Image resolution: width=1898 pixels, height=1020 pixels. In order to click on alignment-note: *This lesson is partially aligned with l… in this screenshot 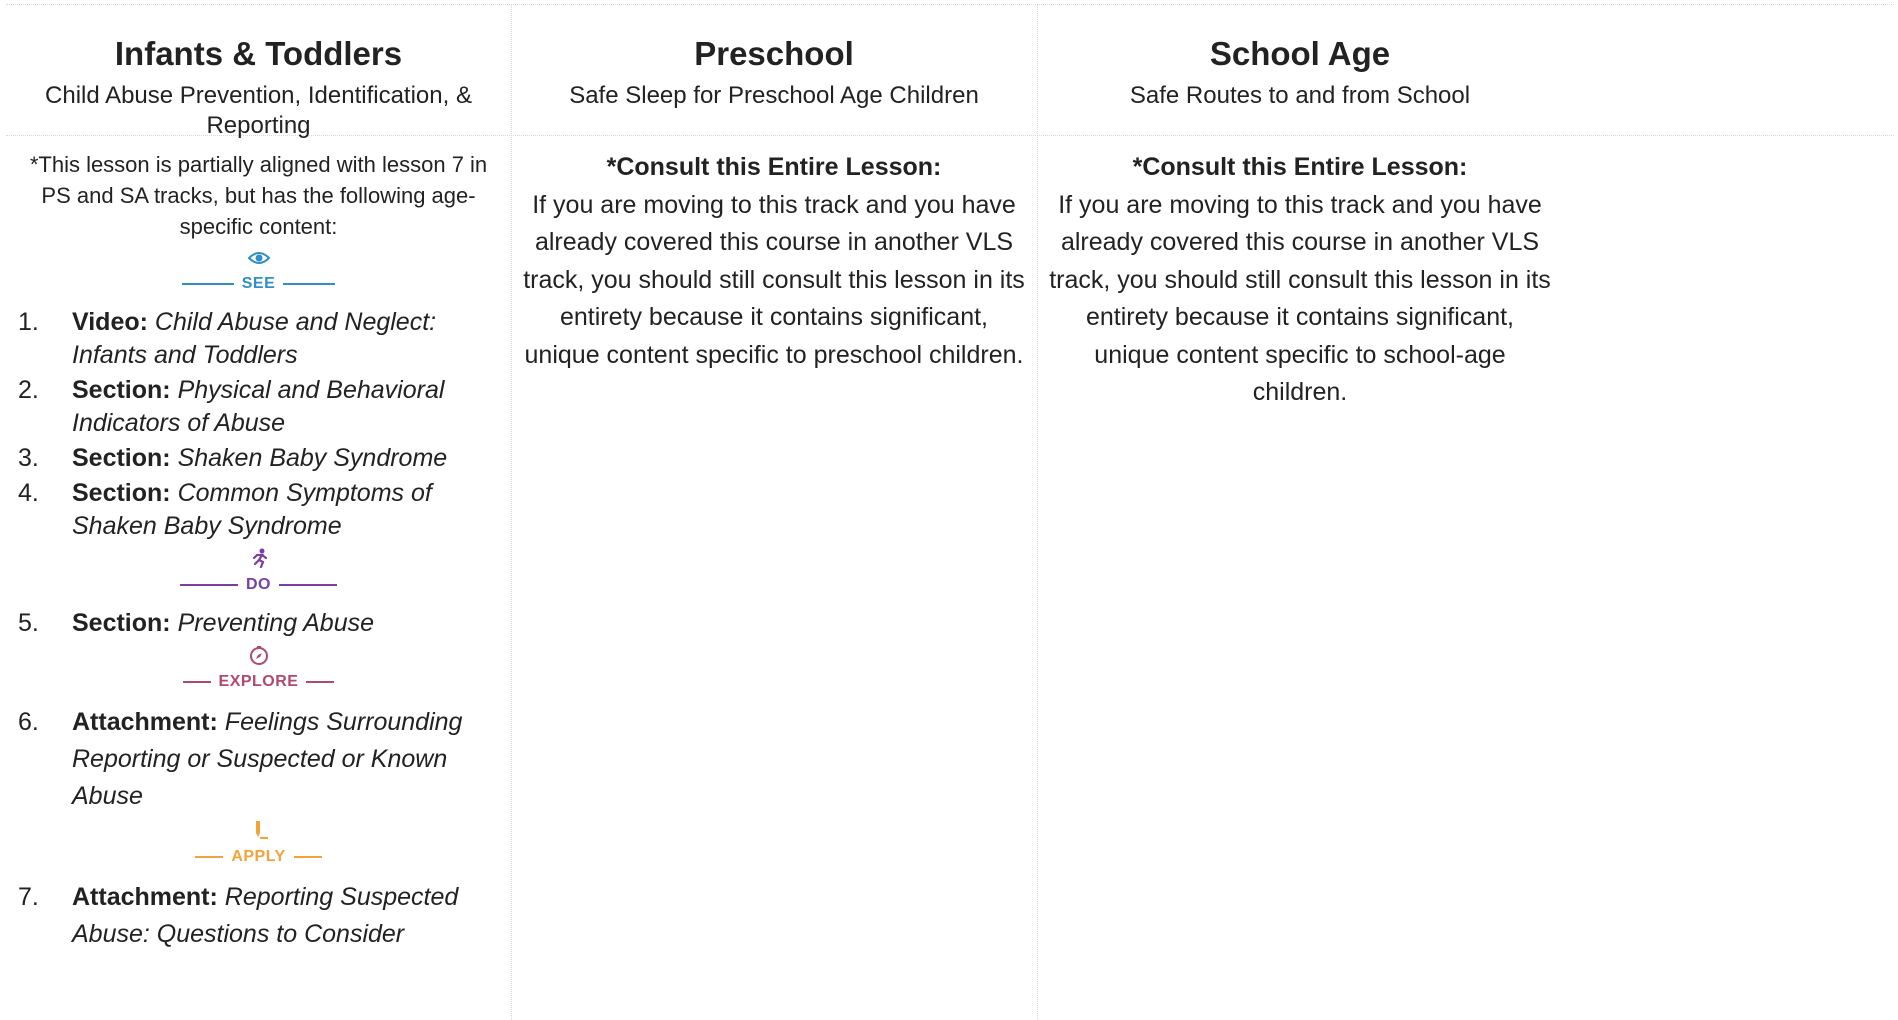, I will do `click(258, 195)`.